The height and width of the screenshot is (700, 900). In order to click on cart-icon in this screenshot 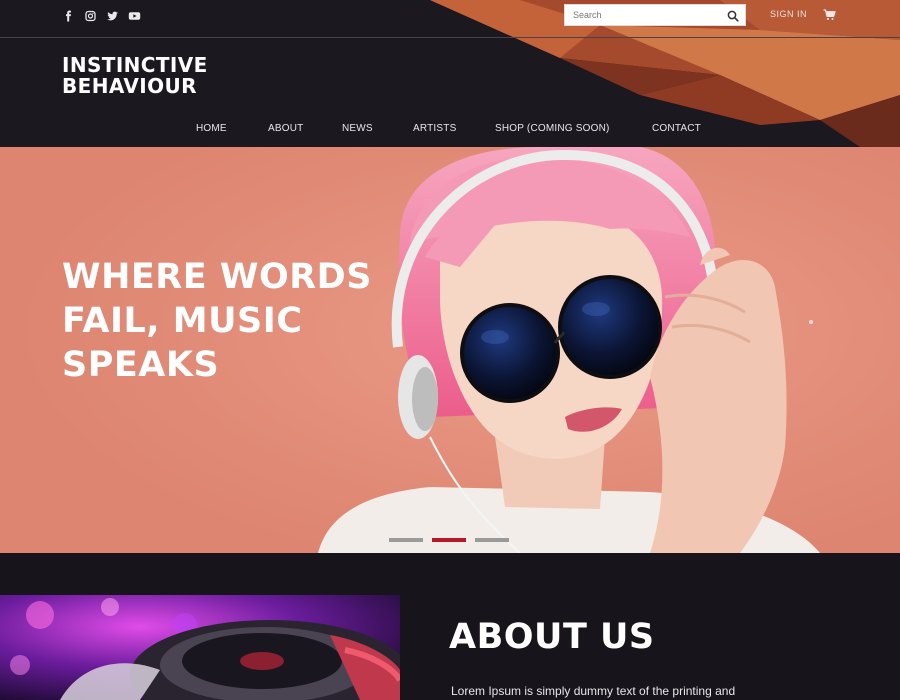, I will do `click(829, 14)`.